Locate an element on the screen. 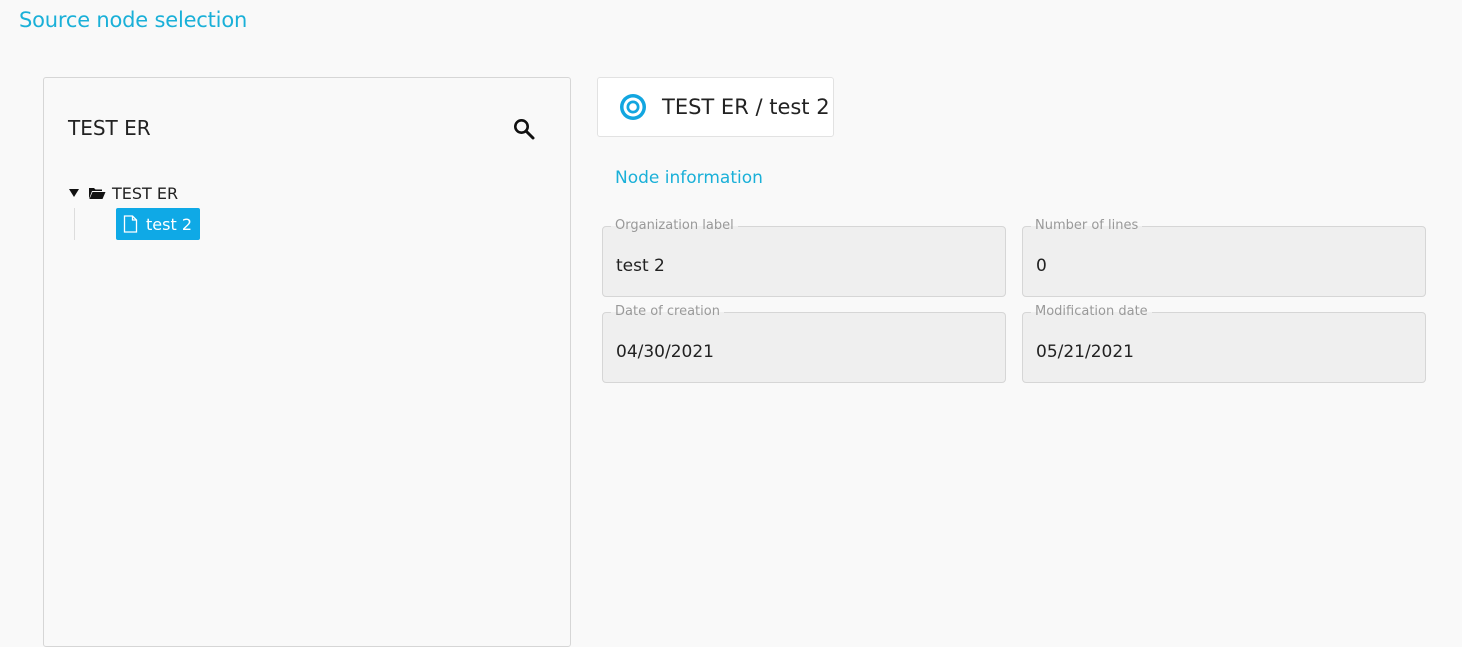 This screenshot has width=1462, height=647. tree-children: test 2 is located at coordinates (137, 224).